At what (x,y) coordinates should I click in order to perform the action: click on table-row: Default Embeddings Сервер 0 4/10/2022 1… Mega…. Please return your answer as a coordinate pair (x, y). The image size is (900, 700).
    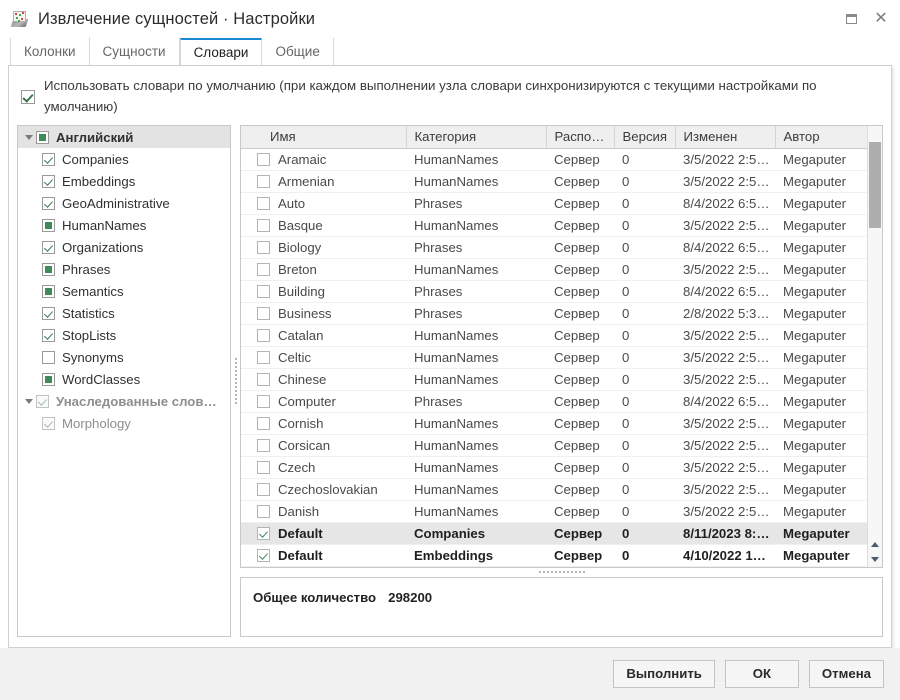
    Looking at the image, I should click on (554, 555).